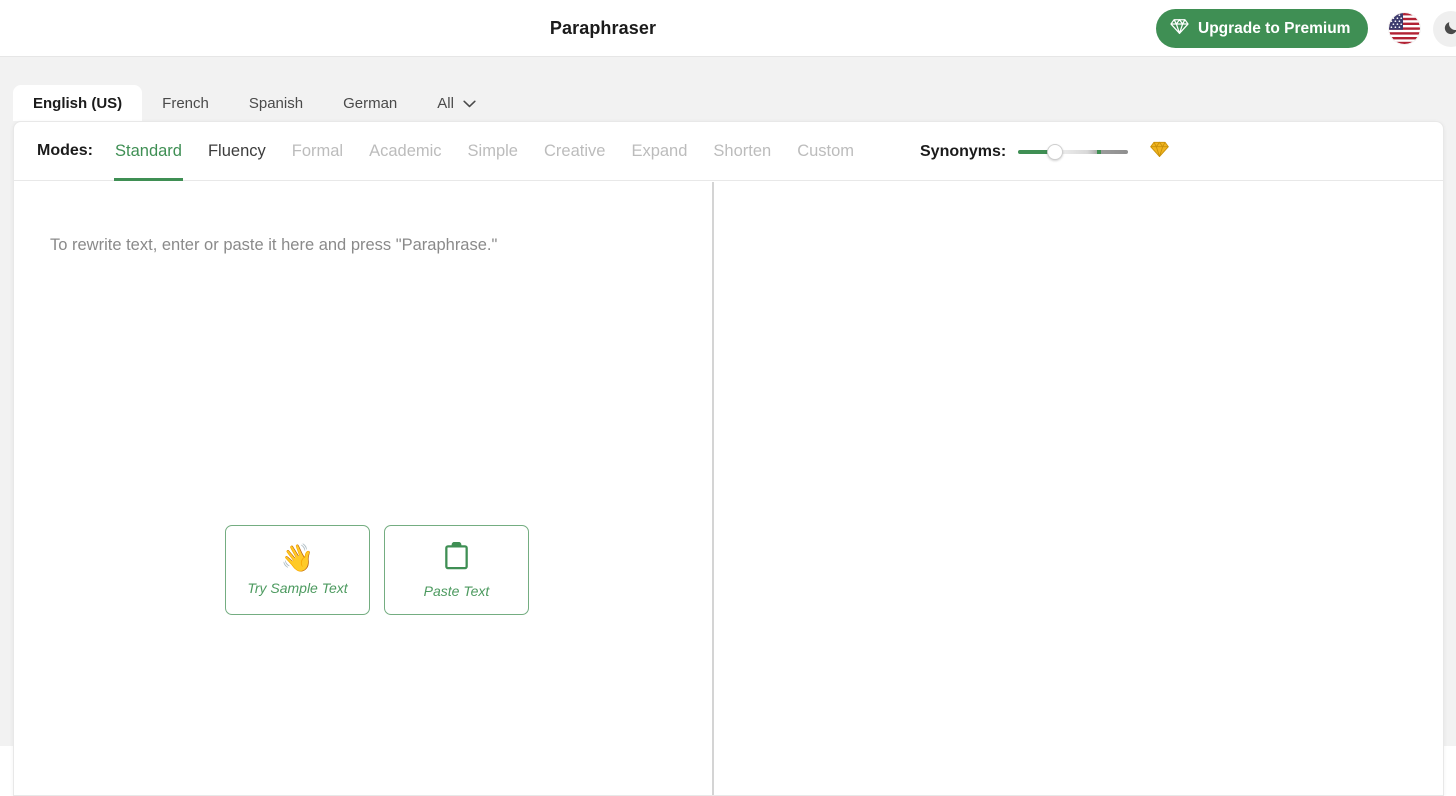 The width and height of the screenshot is (1456, 796). I want to click on mode-label: Formal, so click(317, 151).